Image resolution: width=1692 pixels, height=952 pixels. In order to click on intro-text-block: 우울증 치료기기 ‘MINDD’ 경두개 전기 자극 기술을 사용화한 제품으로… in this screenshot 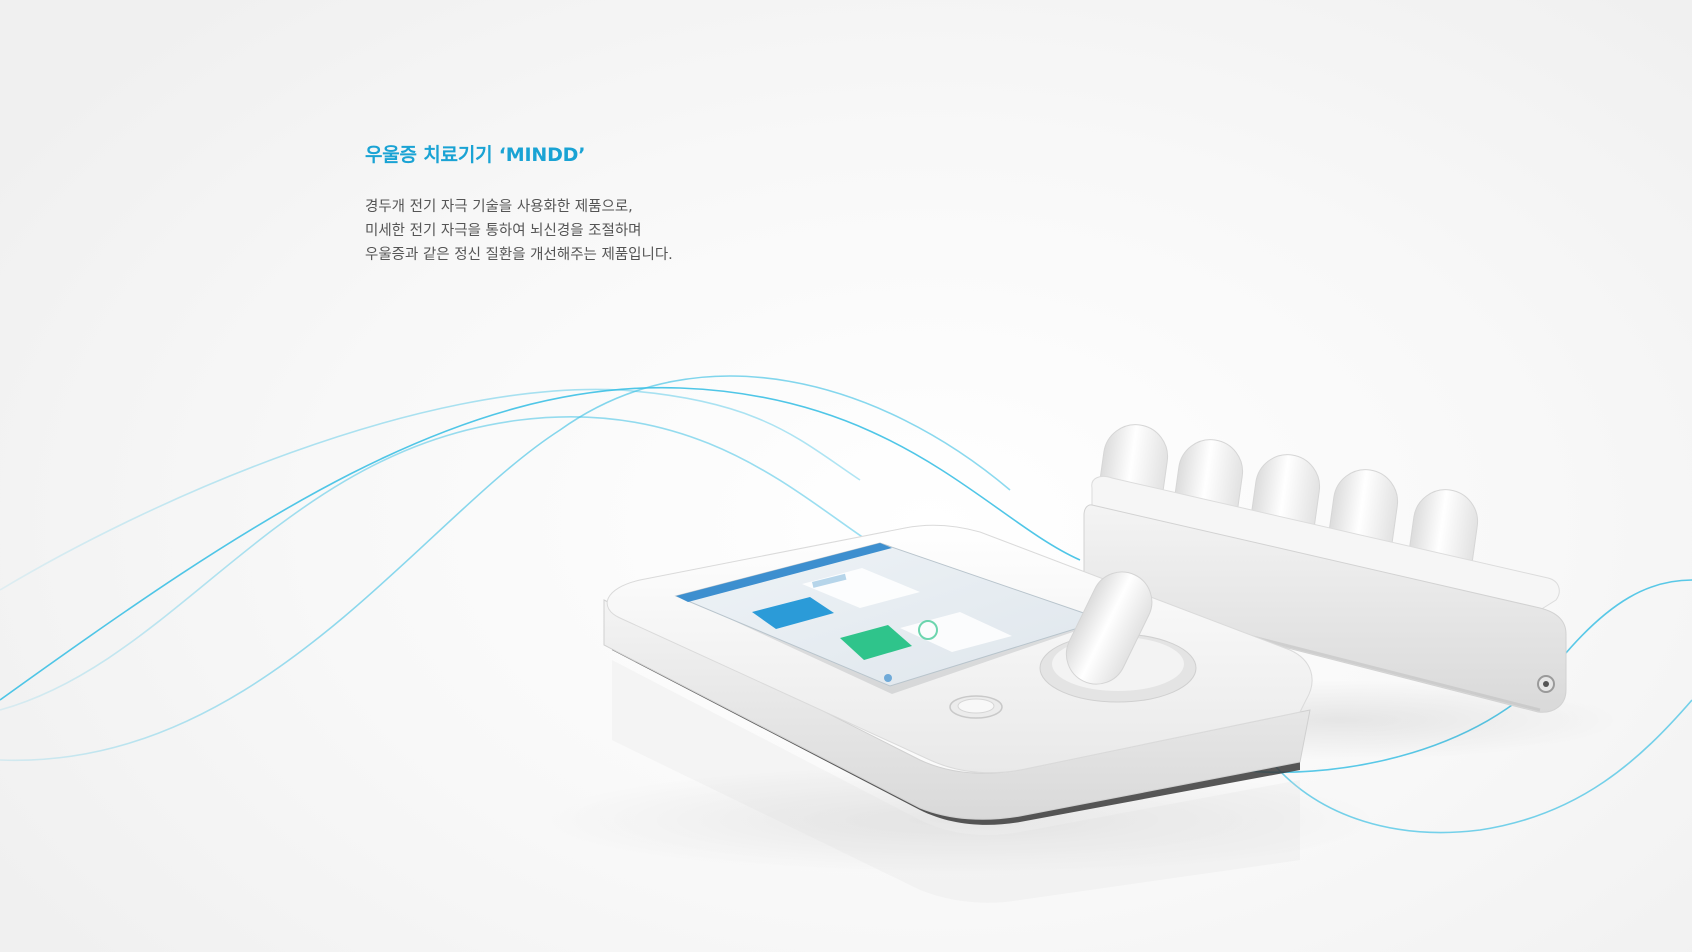, I will do `click(645, 203)`.